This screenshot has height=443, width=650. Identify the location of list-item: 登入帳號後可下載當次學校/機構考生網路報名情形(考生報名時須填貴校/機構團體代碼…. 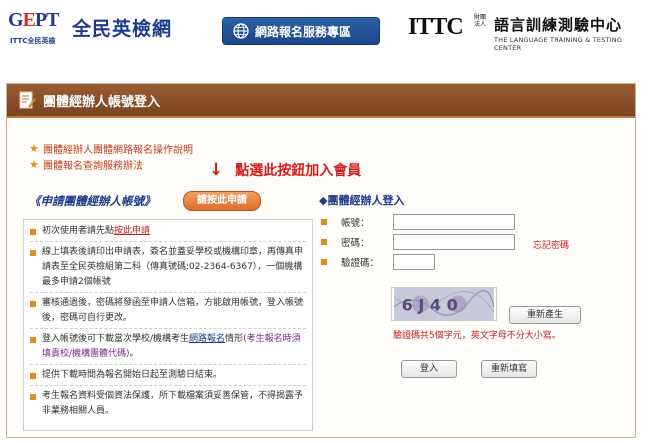
(168, 347).